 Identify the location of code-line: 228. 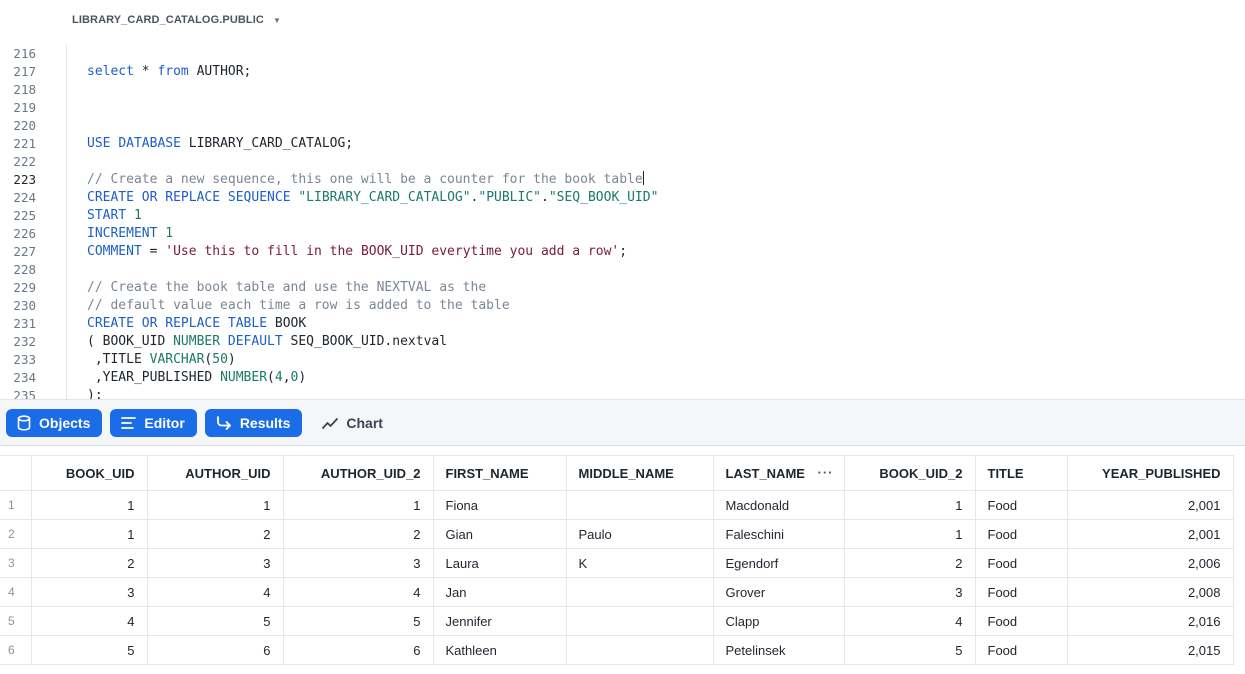
(622, 270).